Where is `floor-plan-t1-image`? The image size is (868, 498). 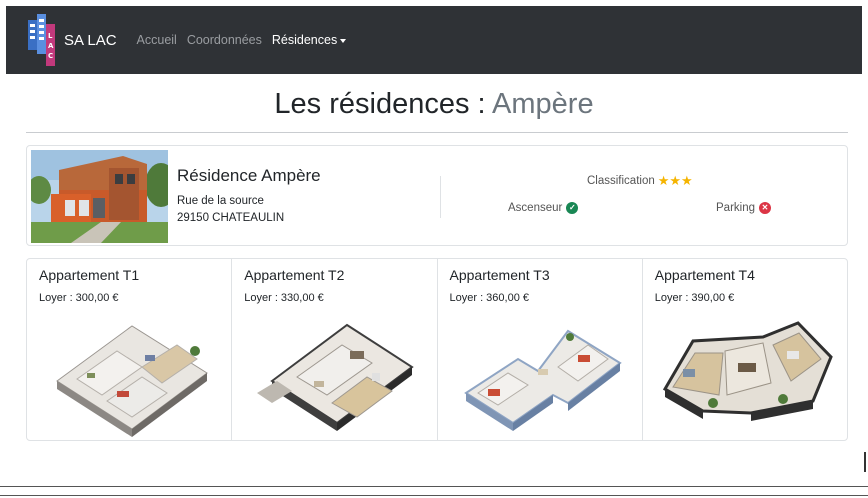 floor-plan-t1-image is located at coordinates (132, 381).